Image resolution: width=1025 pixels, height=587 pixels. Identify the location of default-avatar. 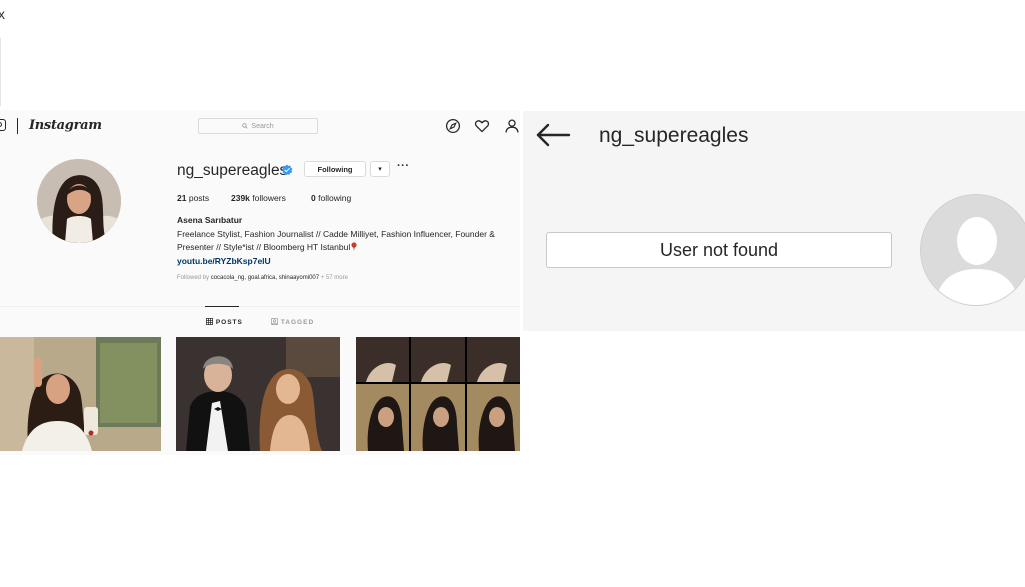
(972, 250).